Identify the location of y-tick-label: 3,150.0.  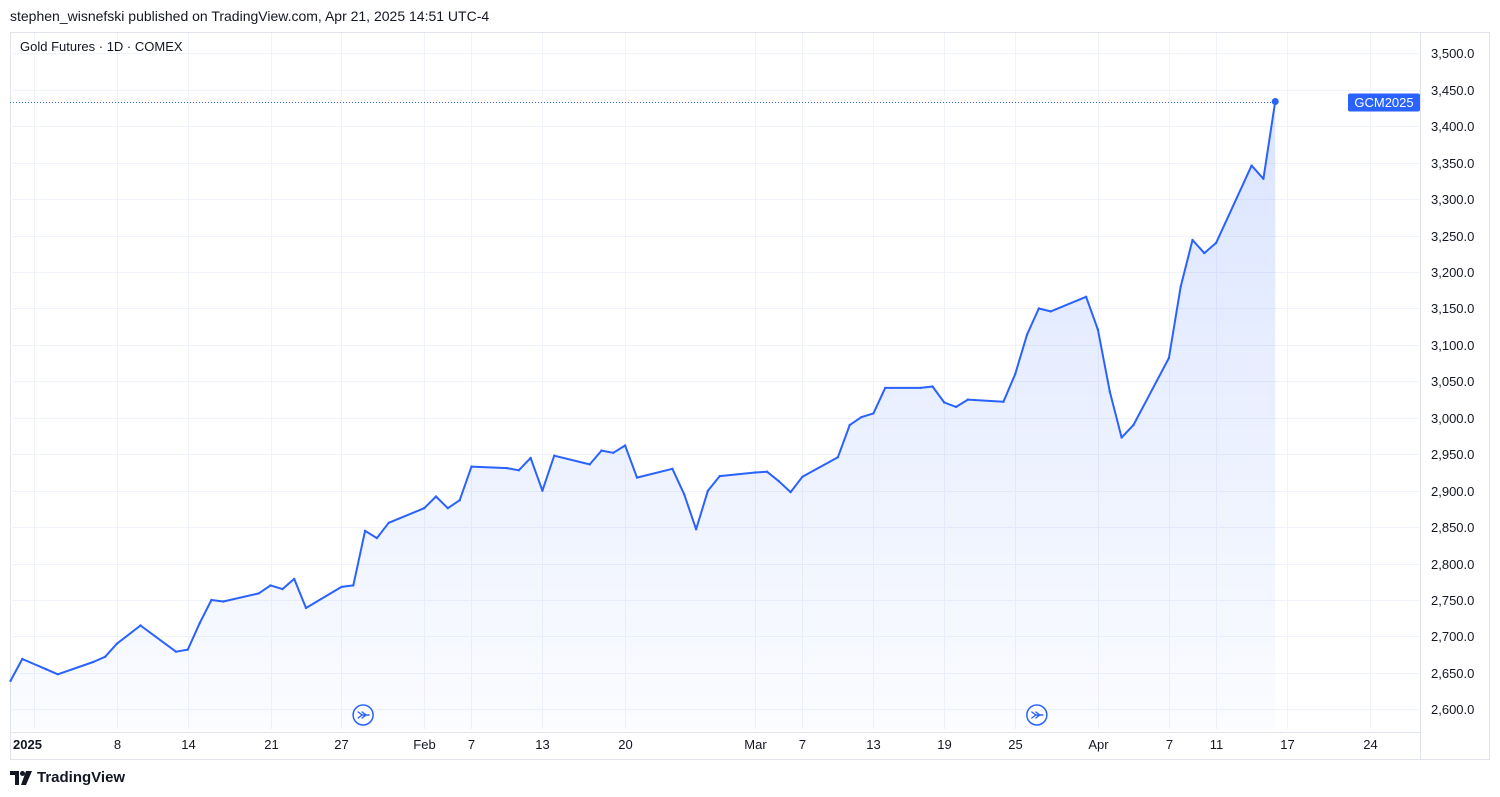
(1452, 308).